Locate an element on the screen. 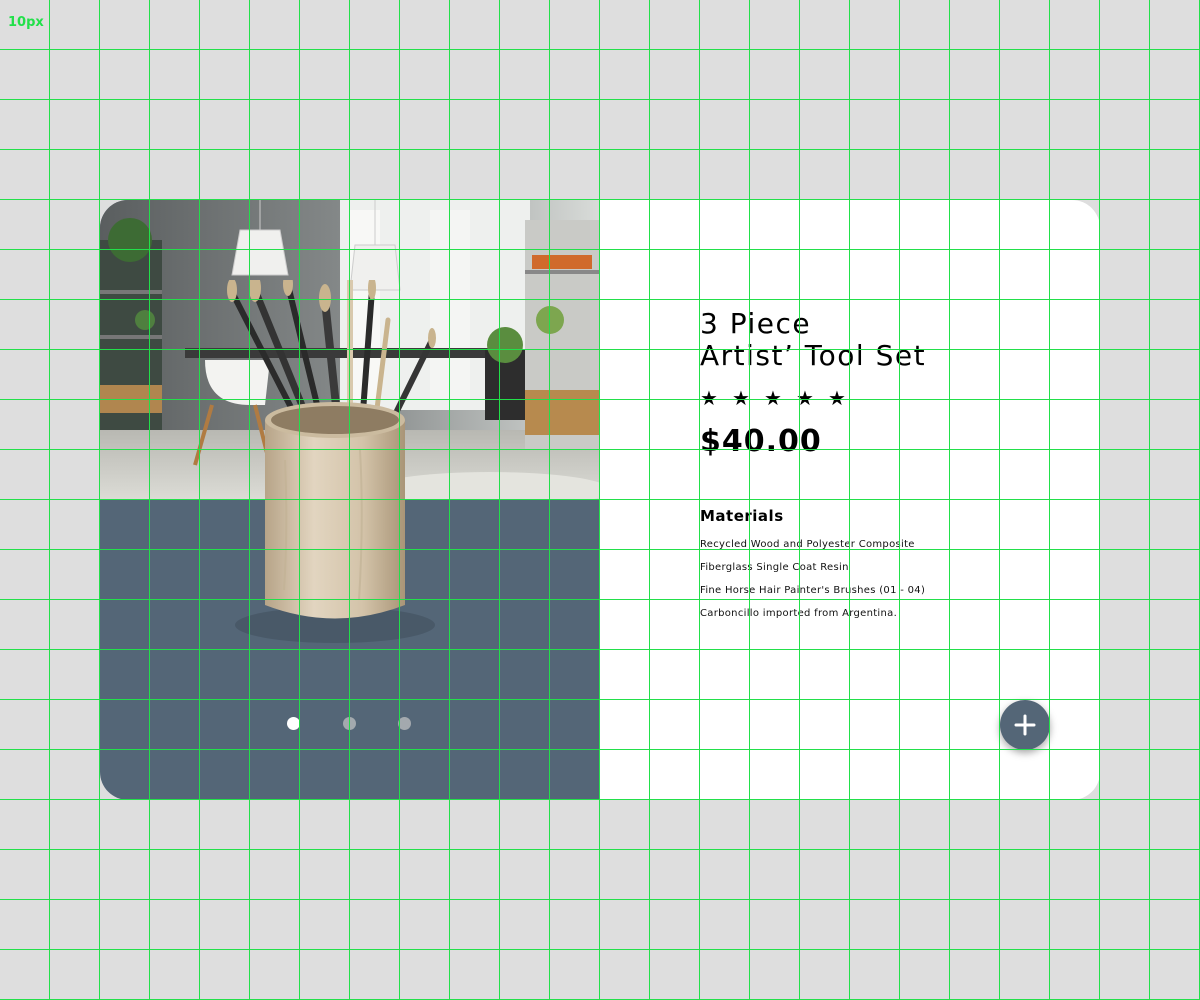 This screenshot has width=1200, height=1000. carousel-indicators is located at coordinates (350, 725).